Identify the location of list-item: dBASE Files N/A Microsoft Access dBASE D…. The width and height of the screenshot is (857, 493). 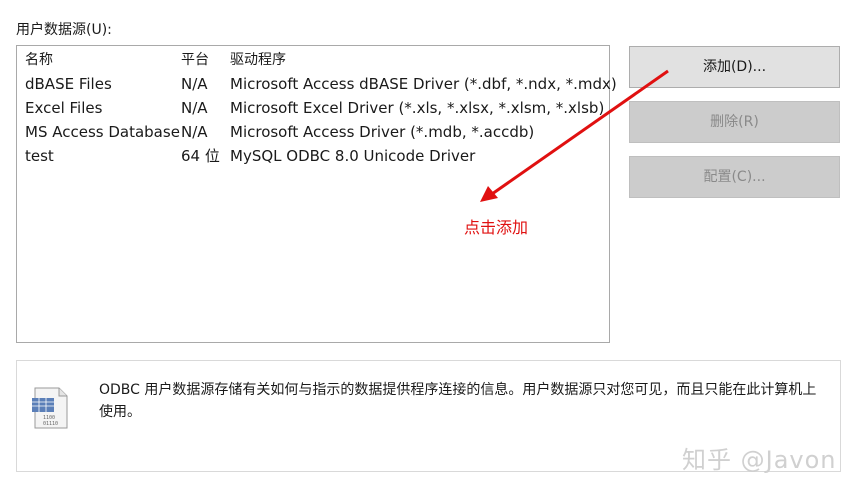
(317, 84).